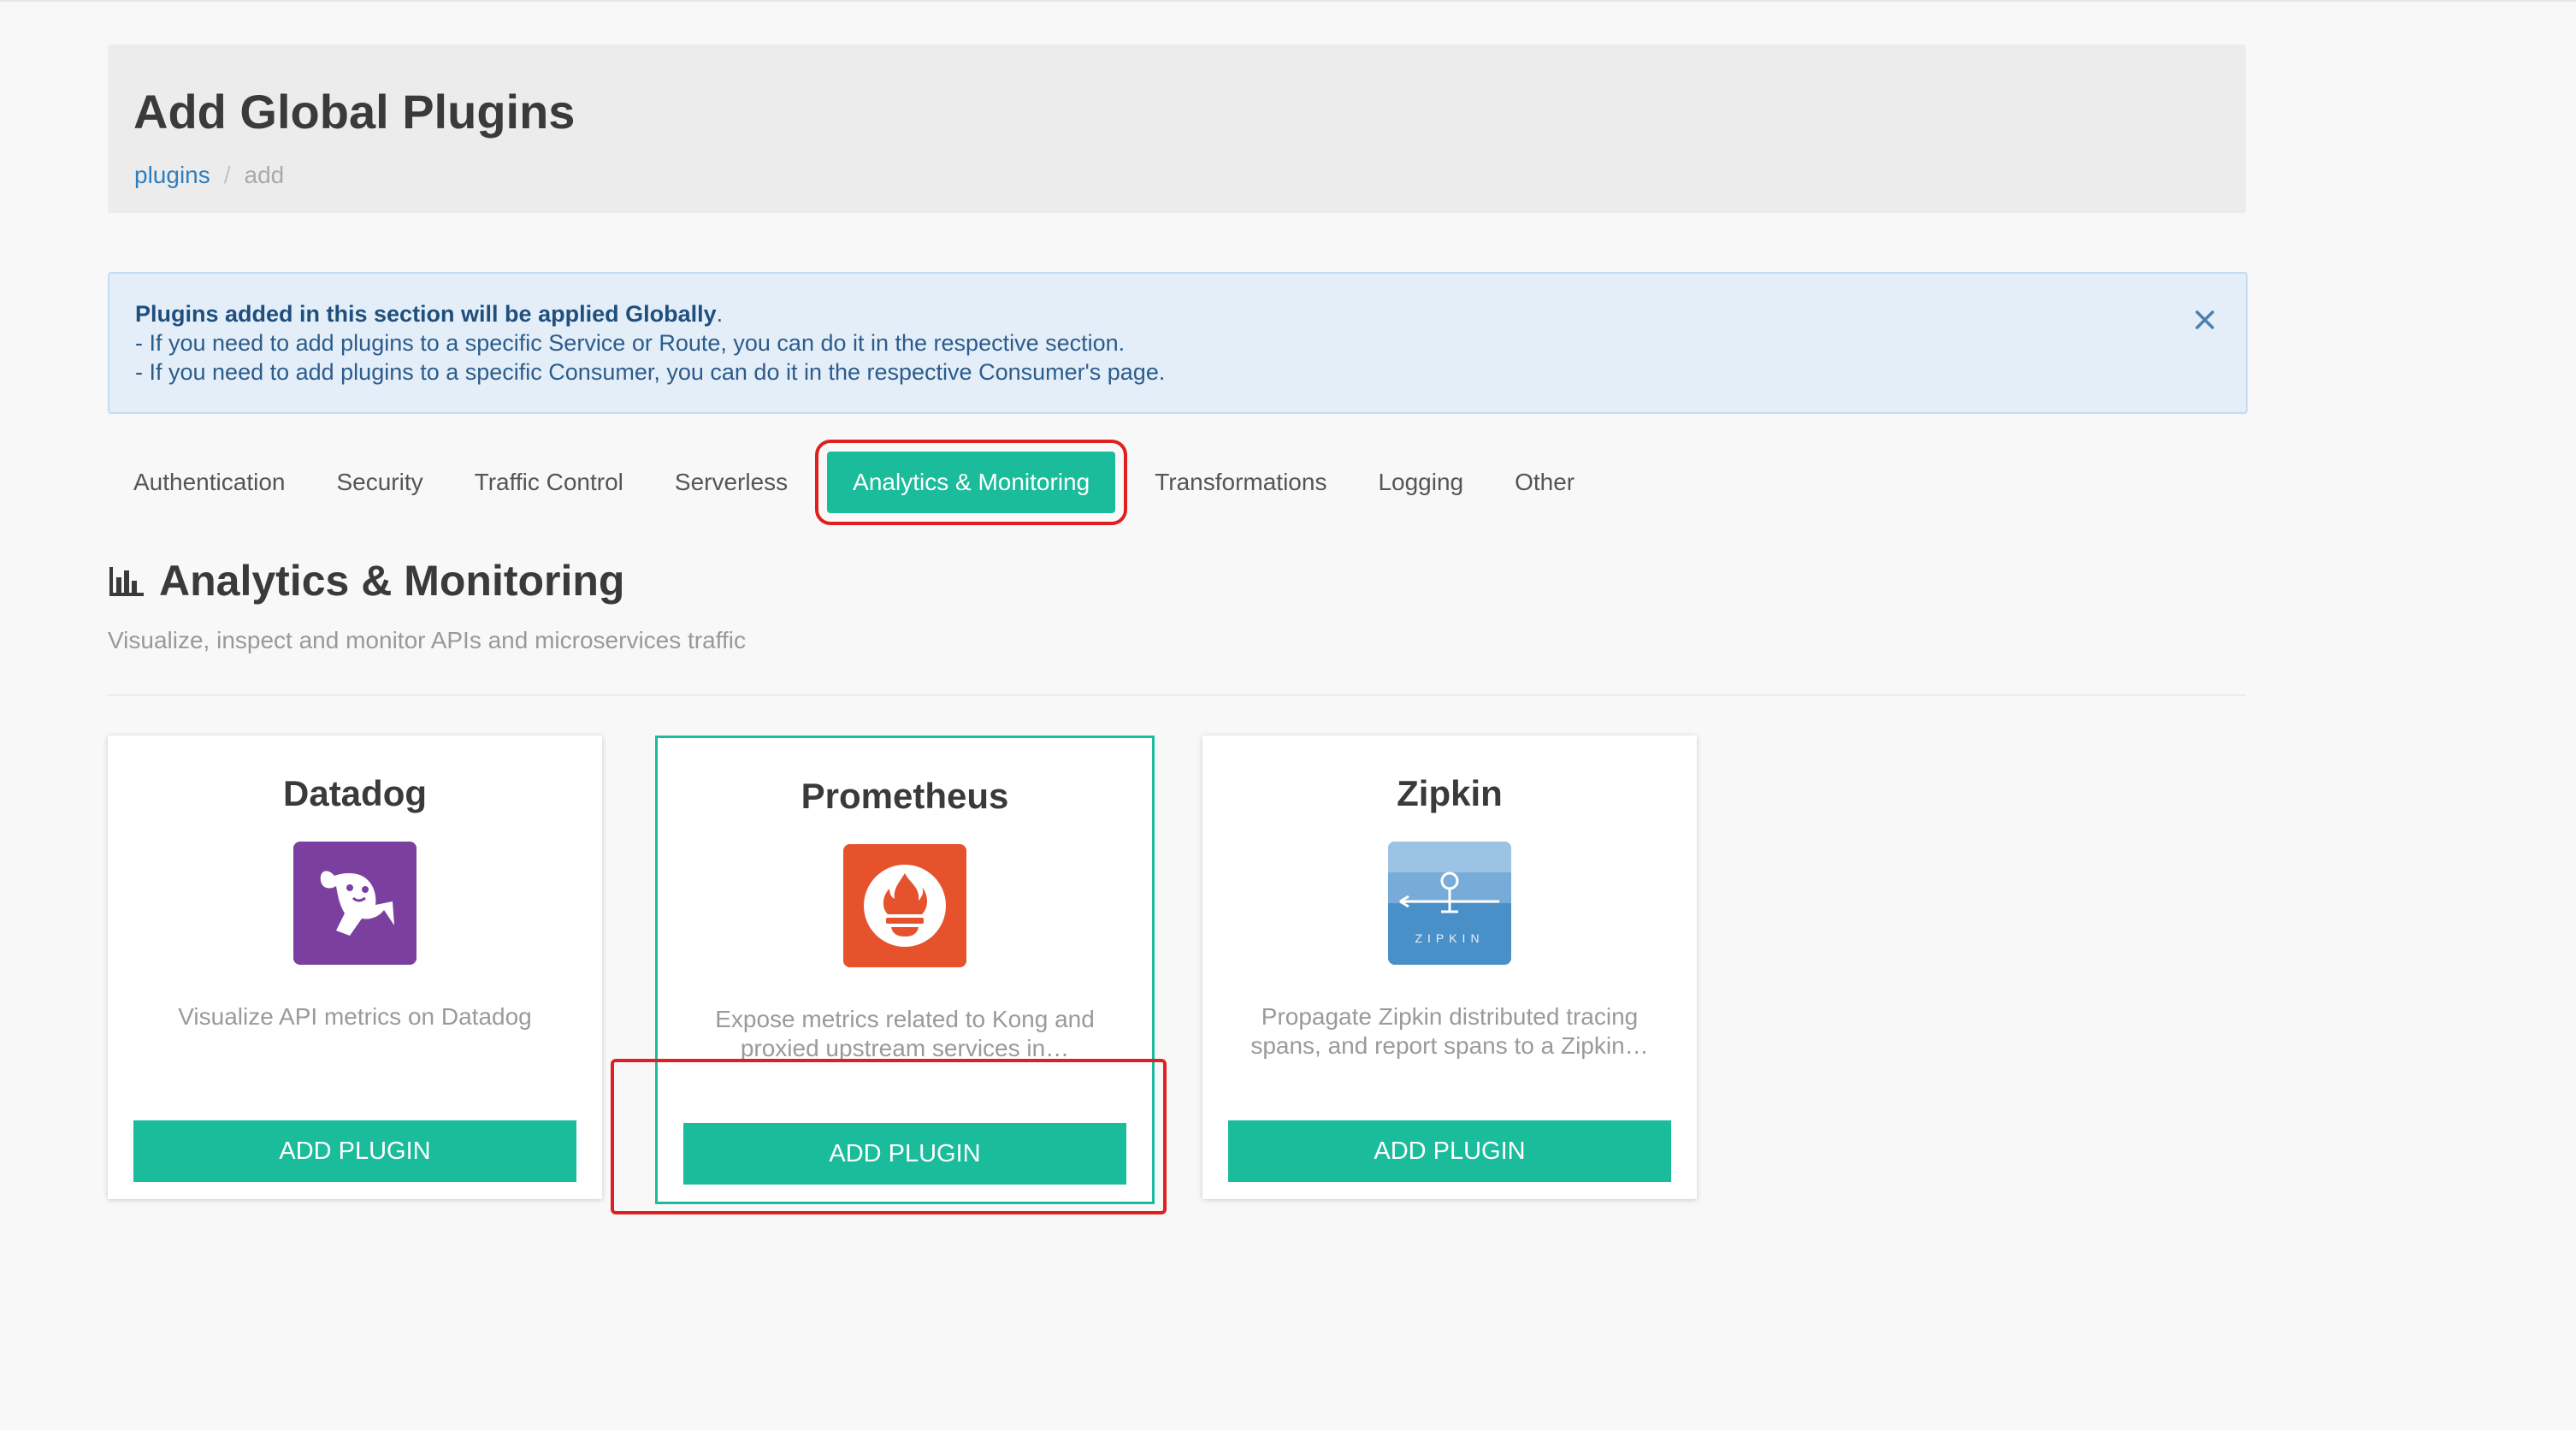 Image resolution: width=2576 pixels, height=1430 pixels. I want to click on card-description: Visualize API metrics on Datadog, so click(355, 1017).